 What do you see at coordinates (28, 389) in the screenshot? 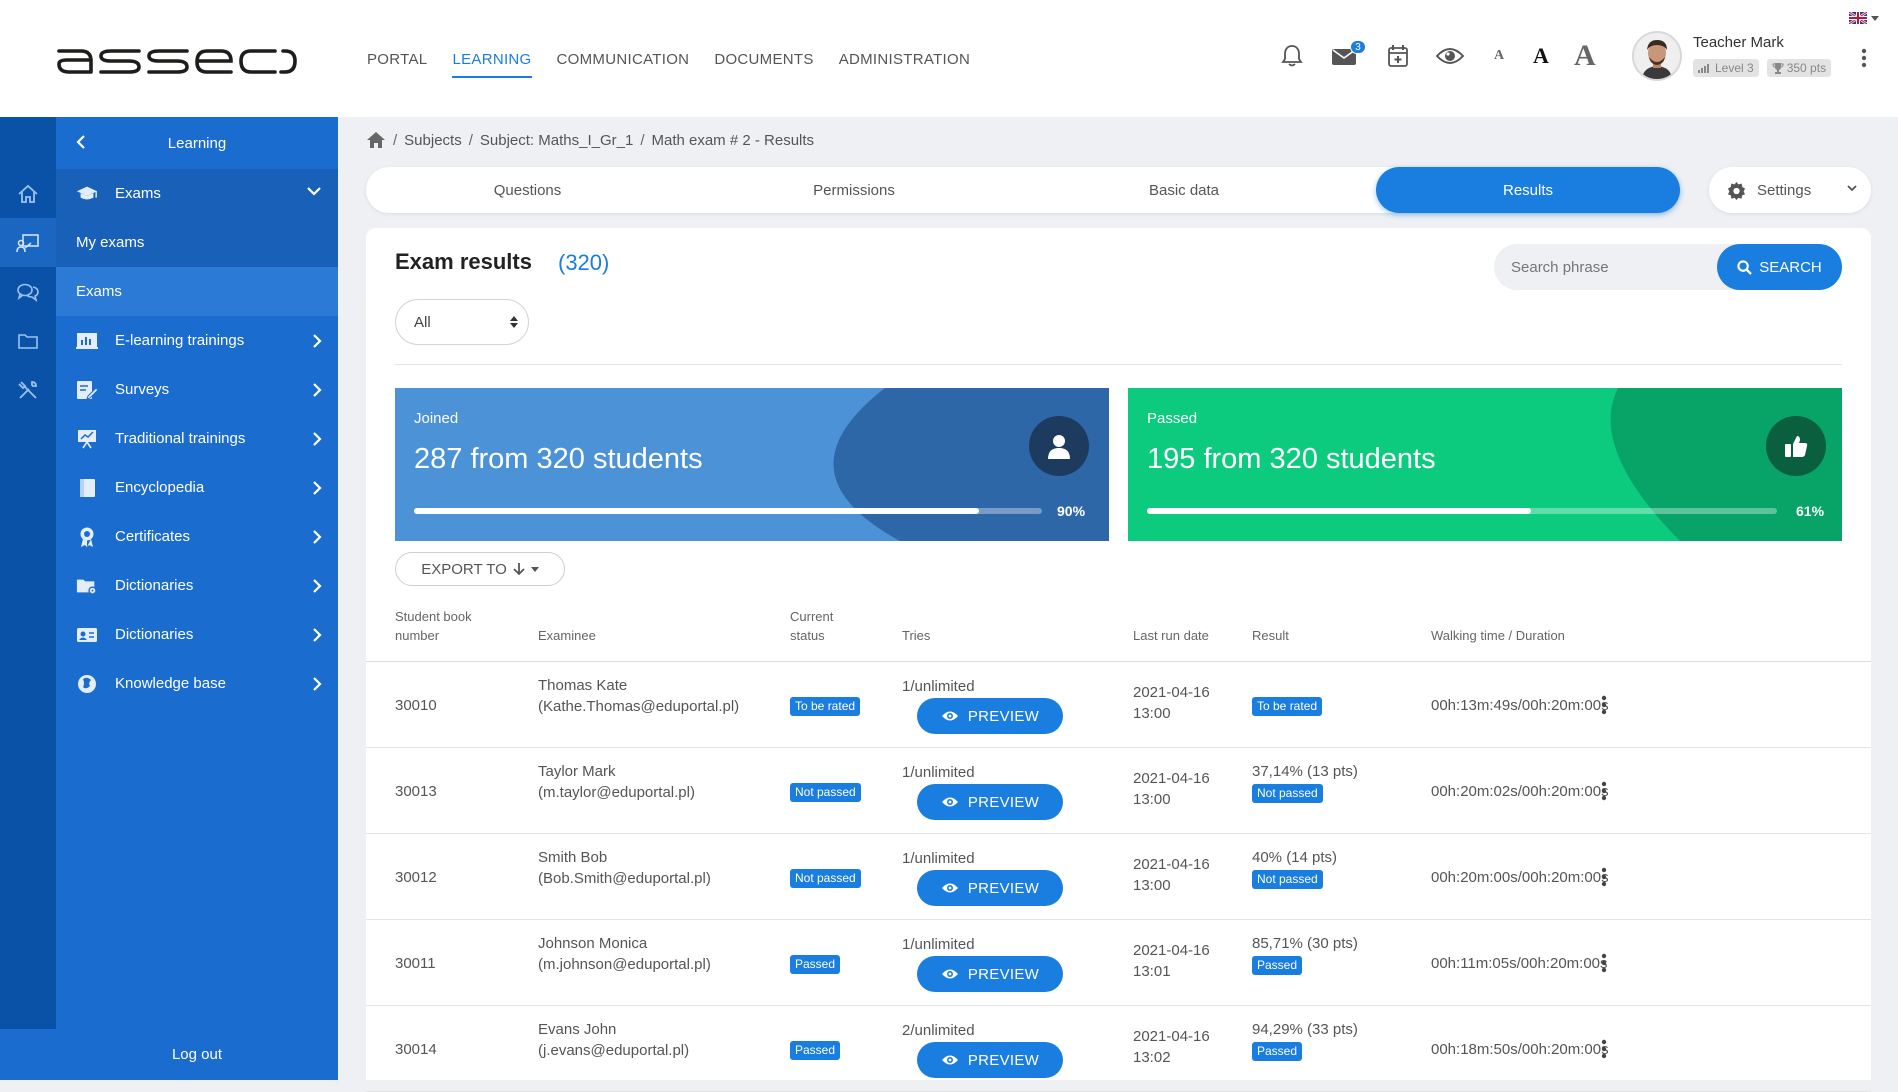
I see `rail-administration` at bounding box center [28, 389].